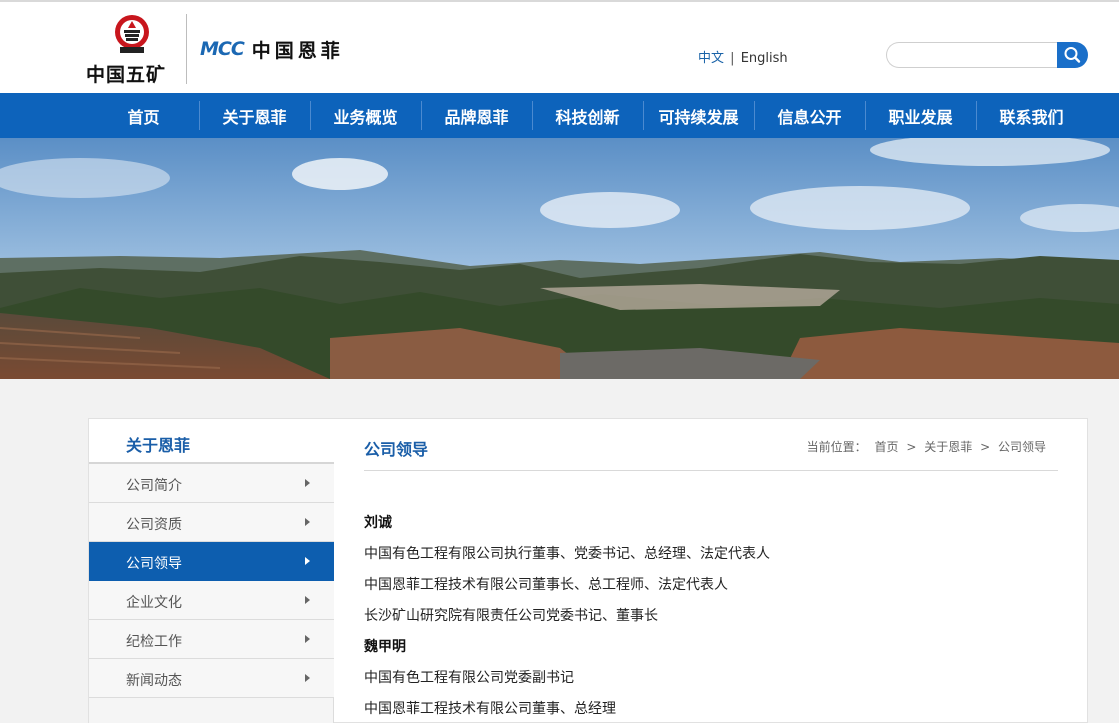  Describe the element at coordinates (211, 441) in the screenshot. I see `sidebar-title: 关于恩菲` at that location.